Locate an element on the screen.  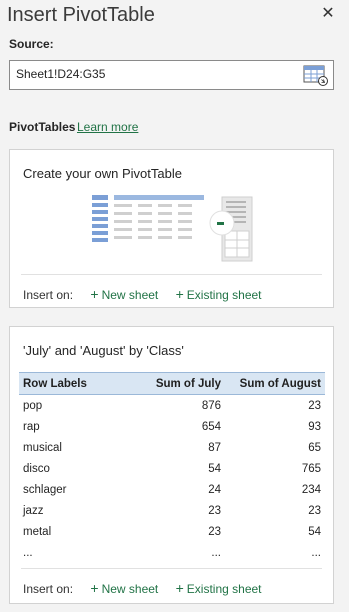
table-header-row: Row Labels Sum of July Sum of August is located at coordinates (172, 383).